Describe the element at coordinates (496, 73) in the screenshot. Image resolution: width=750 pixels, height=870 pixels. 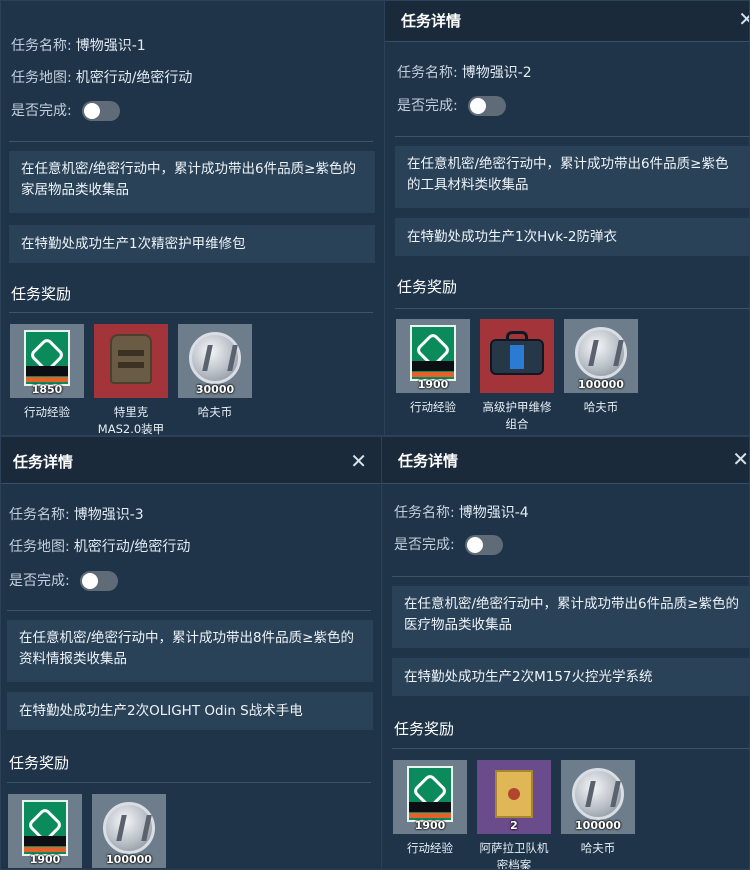
I see `task-name-value: 博物强识-2` at that location.